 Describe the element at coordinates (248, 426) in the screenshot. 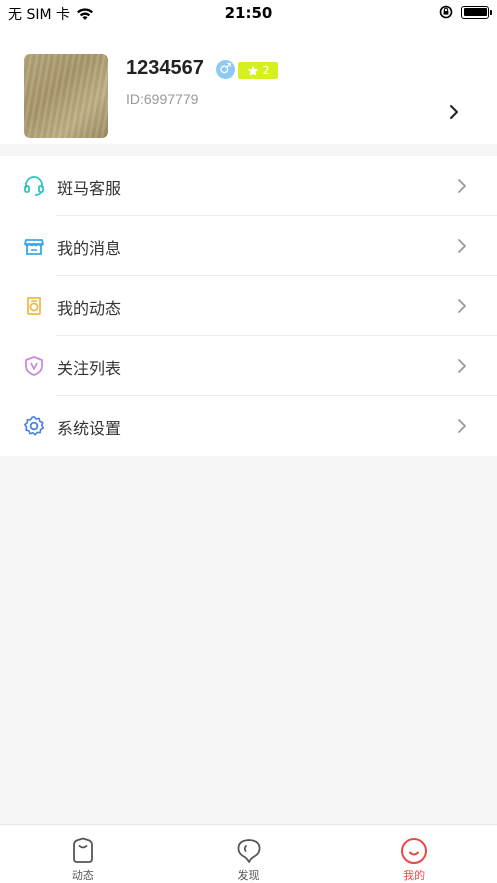

I see `menu-item-settings: 系统设置` at that location.